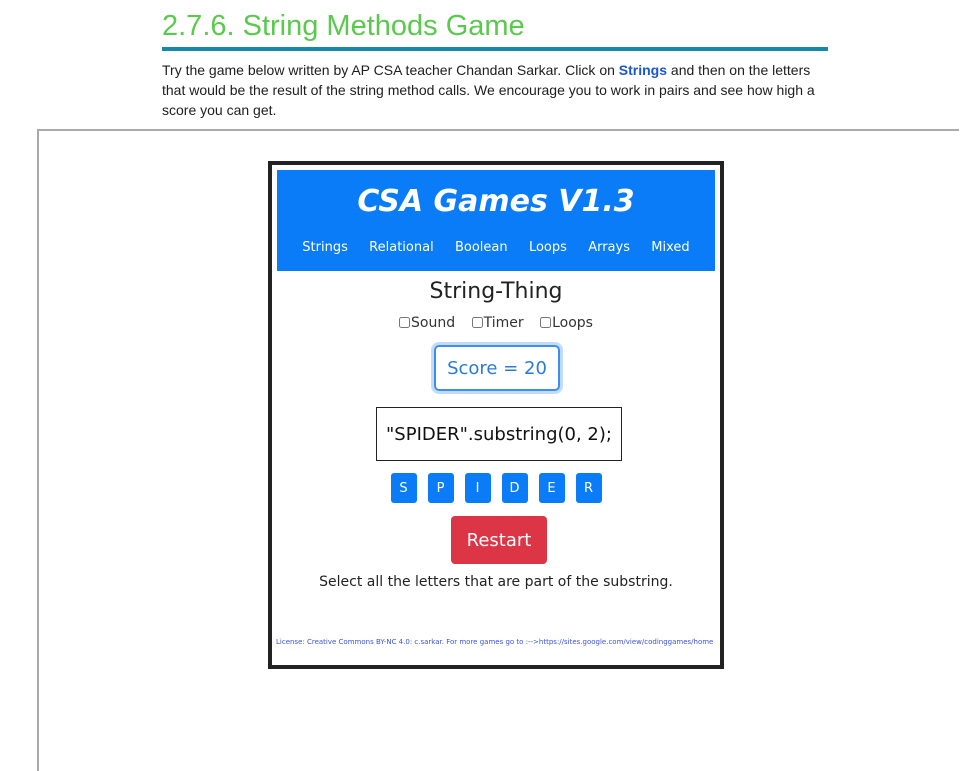 The height and width of the screenshot is (771, 979). Describe the element at coordinates (643, 70) in the screenshot. I see `strings-link: Strings` at that location.